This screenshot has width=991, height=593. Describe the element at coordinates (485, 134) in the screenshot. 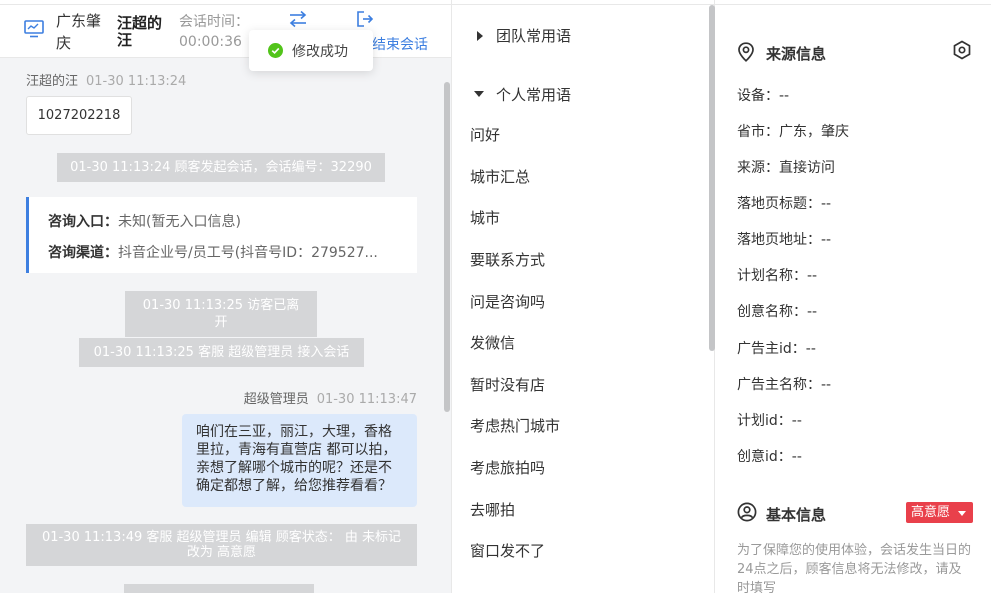

I see `phrase-item: 问好` at that location.